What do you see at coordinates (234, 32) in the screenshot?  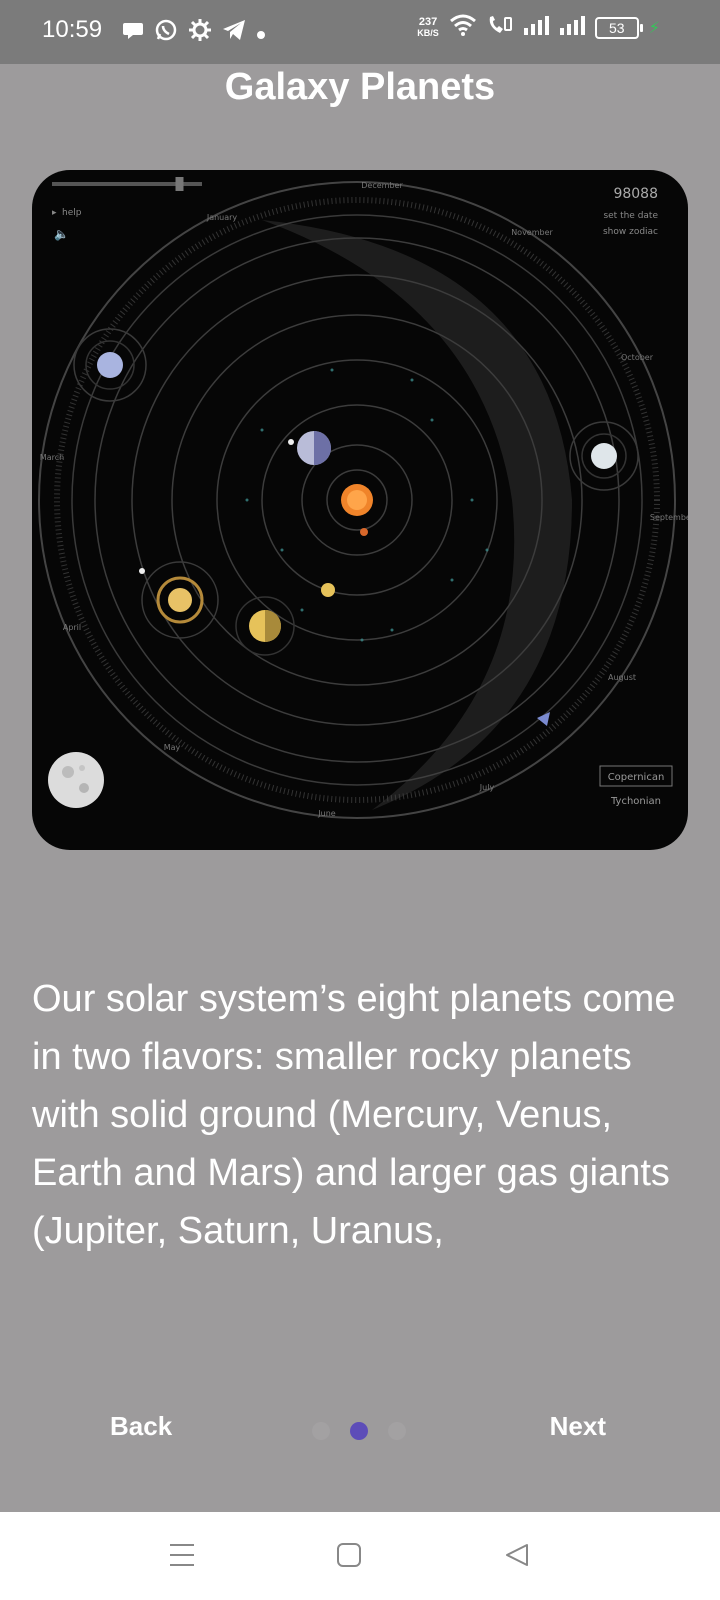 I see `telegram-icon` at bounding box center [234, 32].